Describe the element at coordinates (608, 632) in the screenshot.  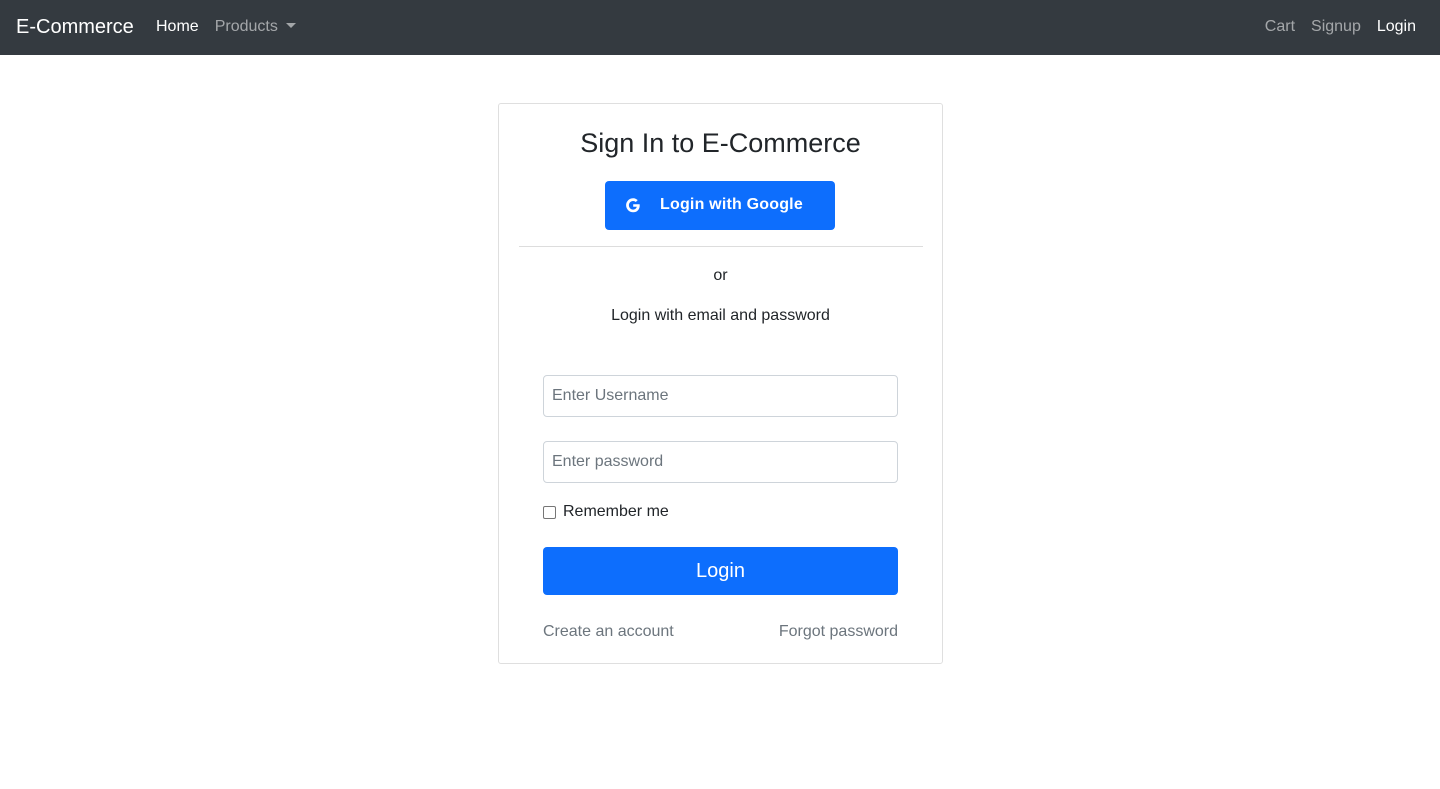
I see `create-account-link: Create an account` at that location.